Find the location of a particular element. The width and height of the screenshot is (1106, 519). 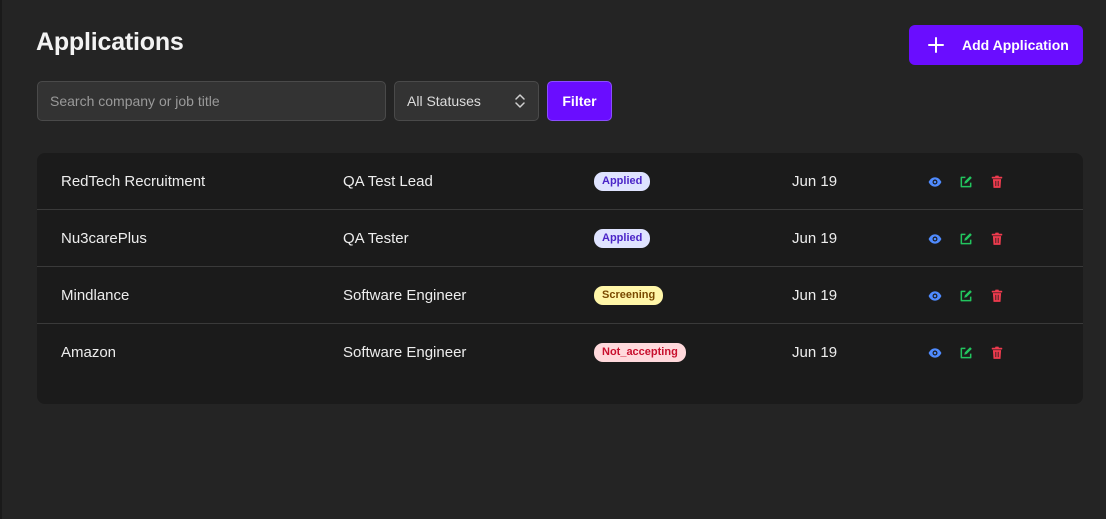

plus-icon is located at coordinates (936, 45).